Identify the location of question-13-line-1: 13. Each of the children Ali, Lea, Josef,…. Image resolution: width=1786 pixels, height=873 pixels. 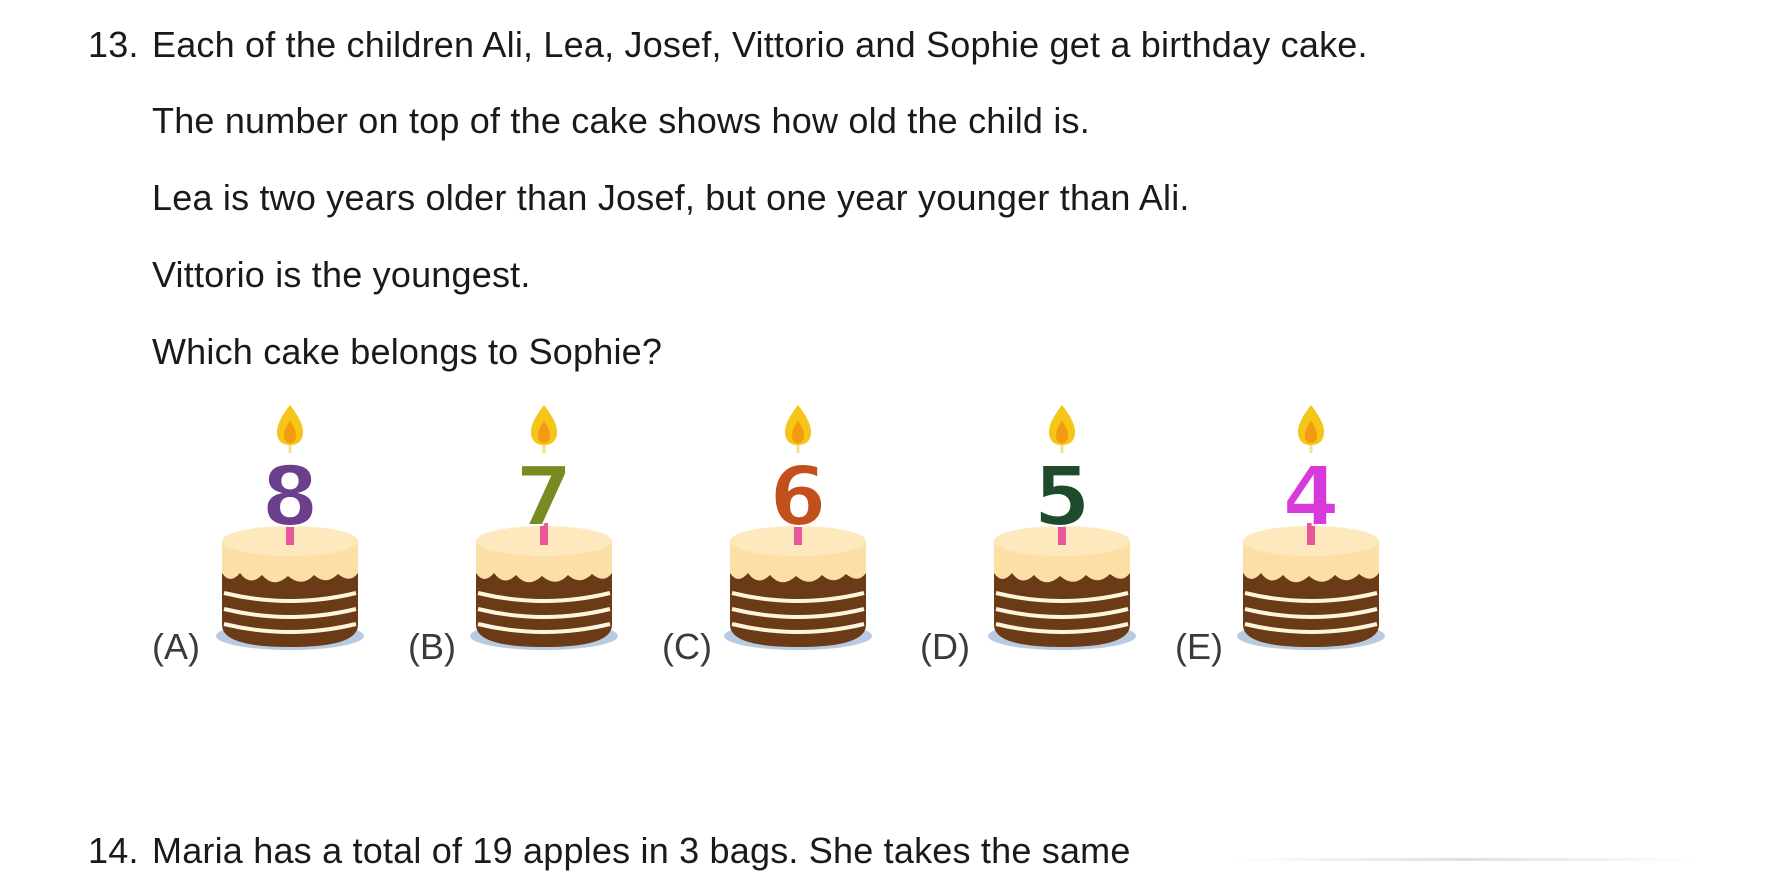
(728, 45).